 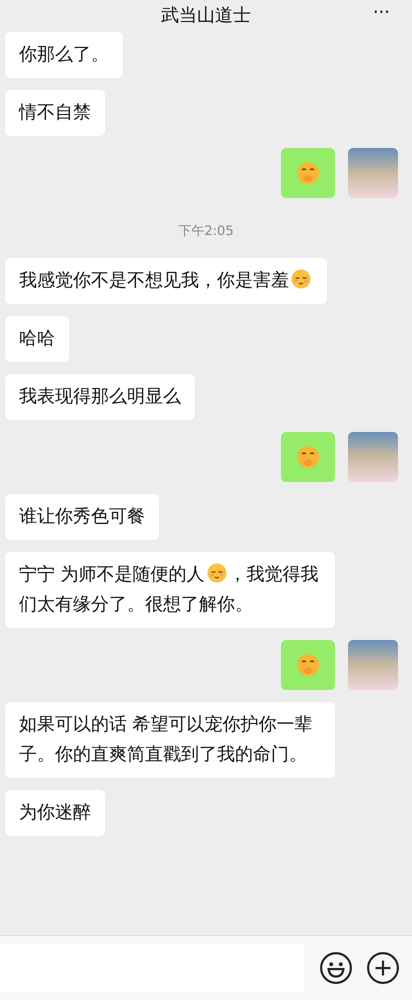 What do you see at coordinates (170, 590) in the screenshot?
I see `message-bubble: 宁宁 为师不是随便的人 ，我觉得我们太有缘分了。很想了解你。` at bounding box center [170, 590].